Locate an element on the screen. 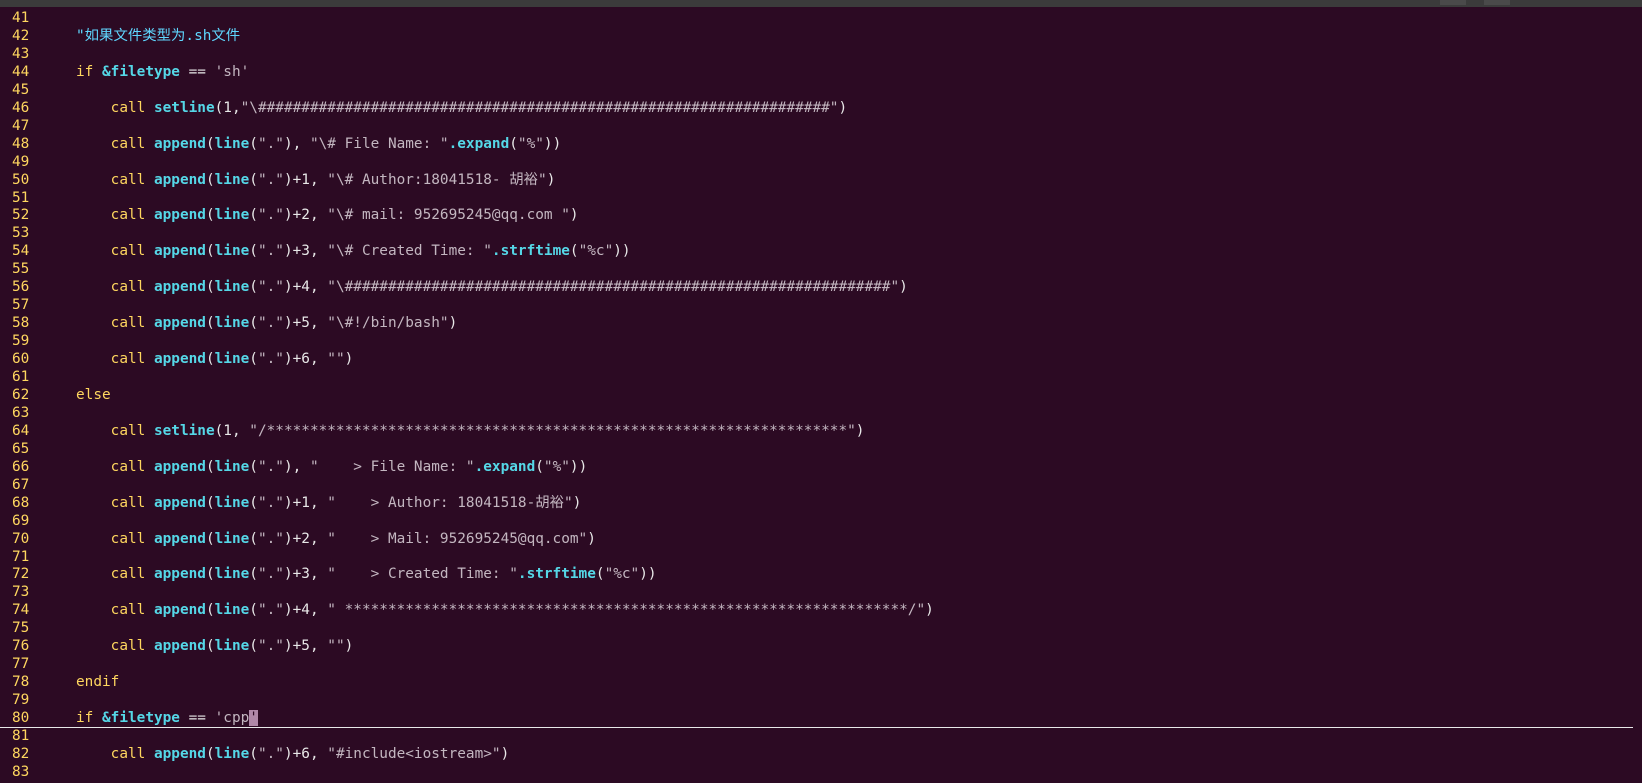  line-number: 66 is located at coordinates (20, 467).